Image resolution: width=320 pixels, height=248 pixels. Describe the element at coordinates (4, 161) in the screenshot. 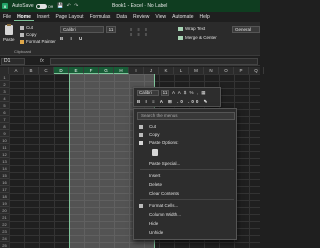

I see `row-header: 13` at that location.